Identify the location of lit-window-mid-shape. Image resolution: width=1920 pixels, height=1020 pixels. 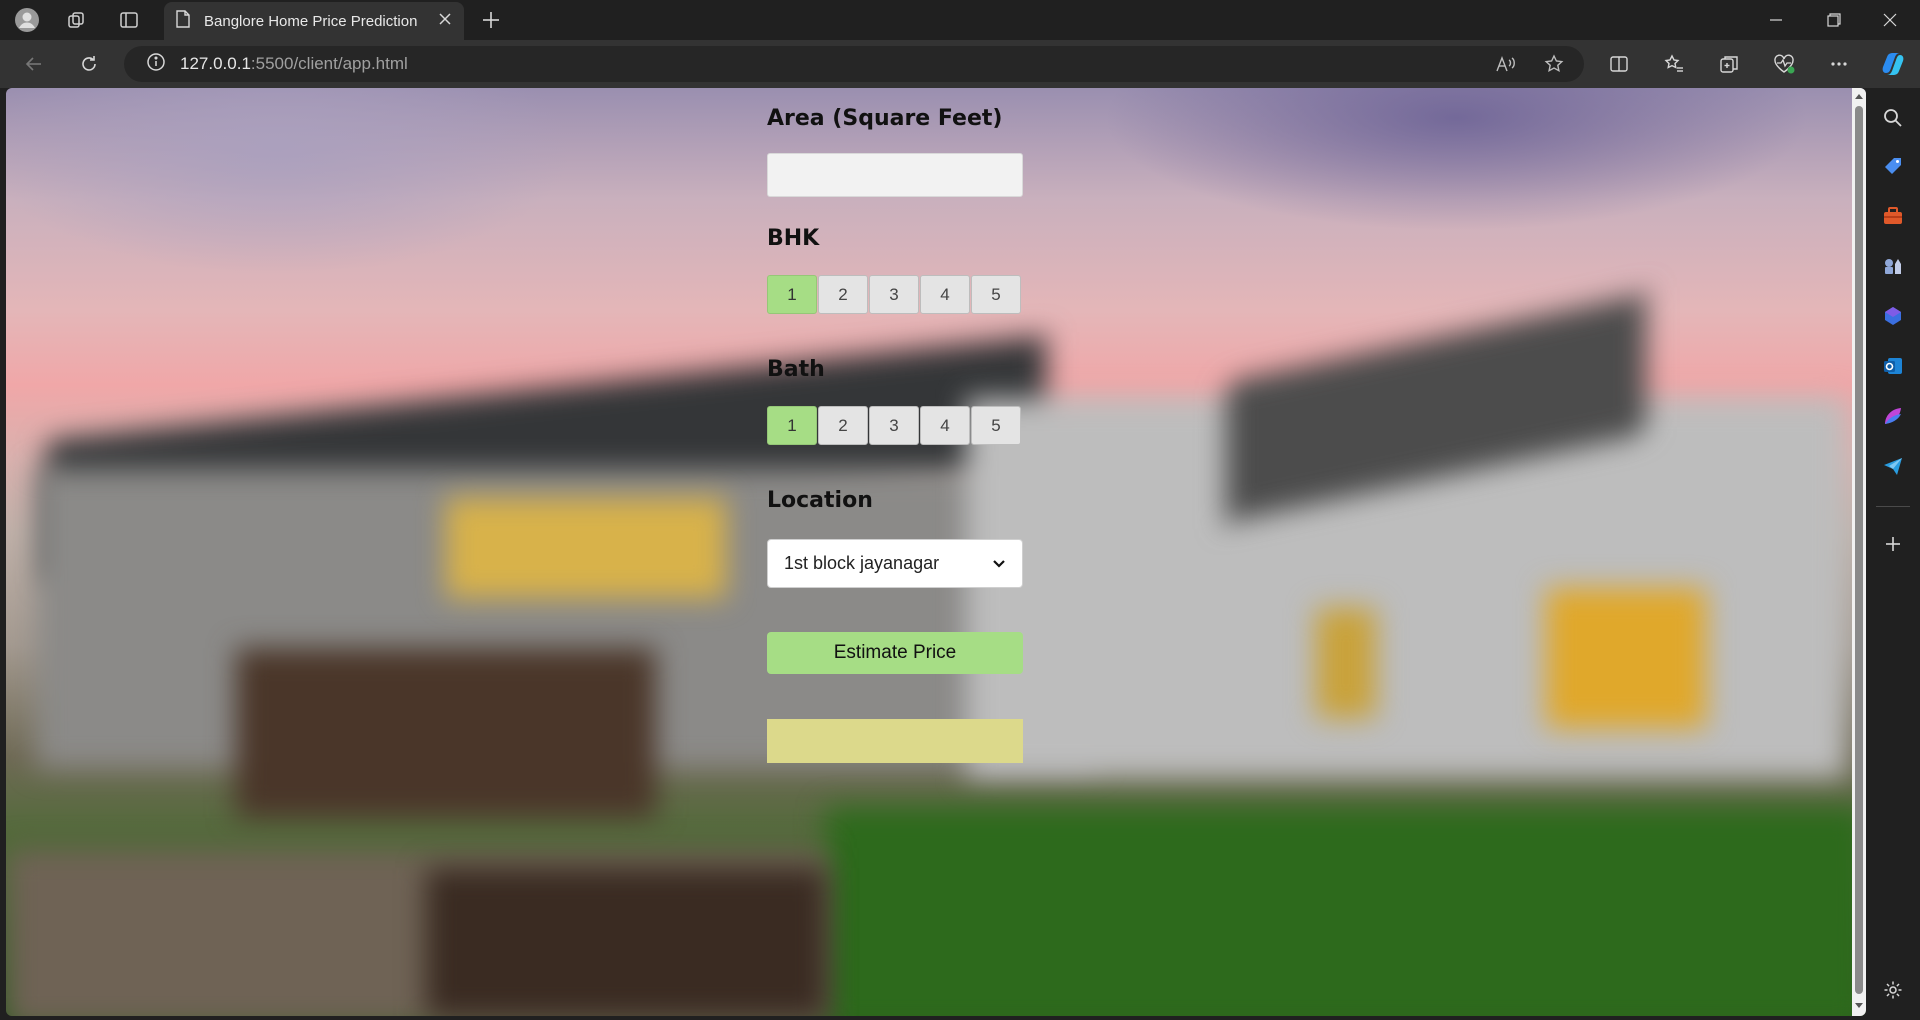
(1346, 663).